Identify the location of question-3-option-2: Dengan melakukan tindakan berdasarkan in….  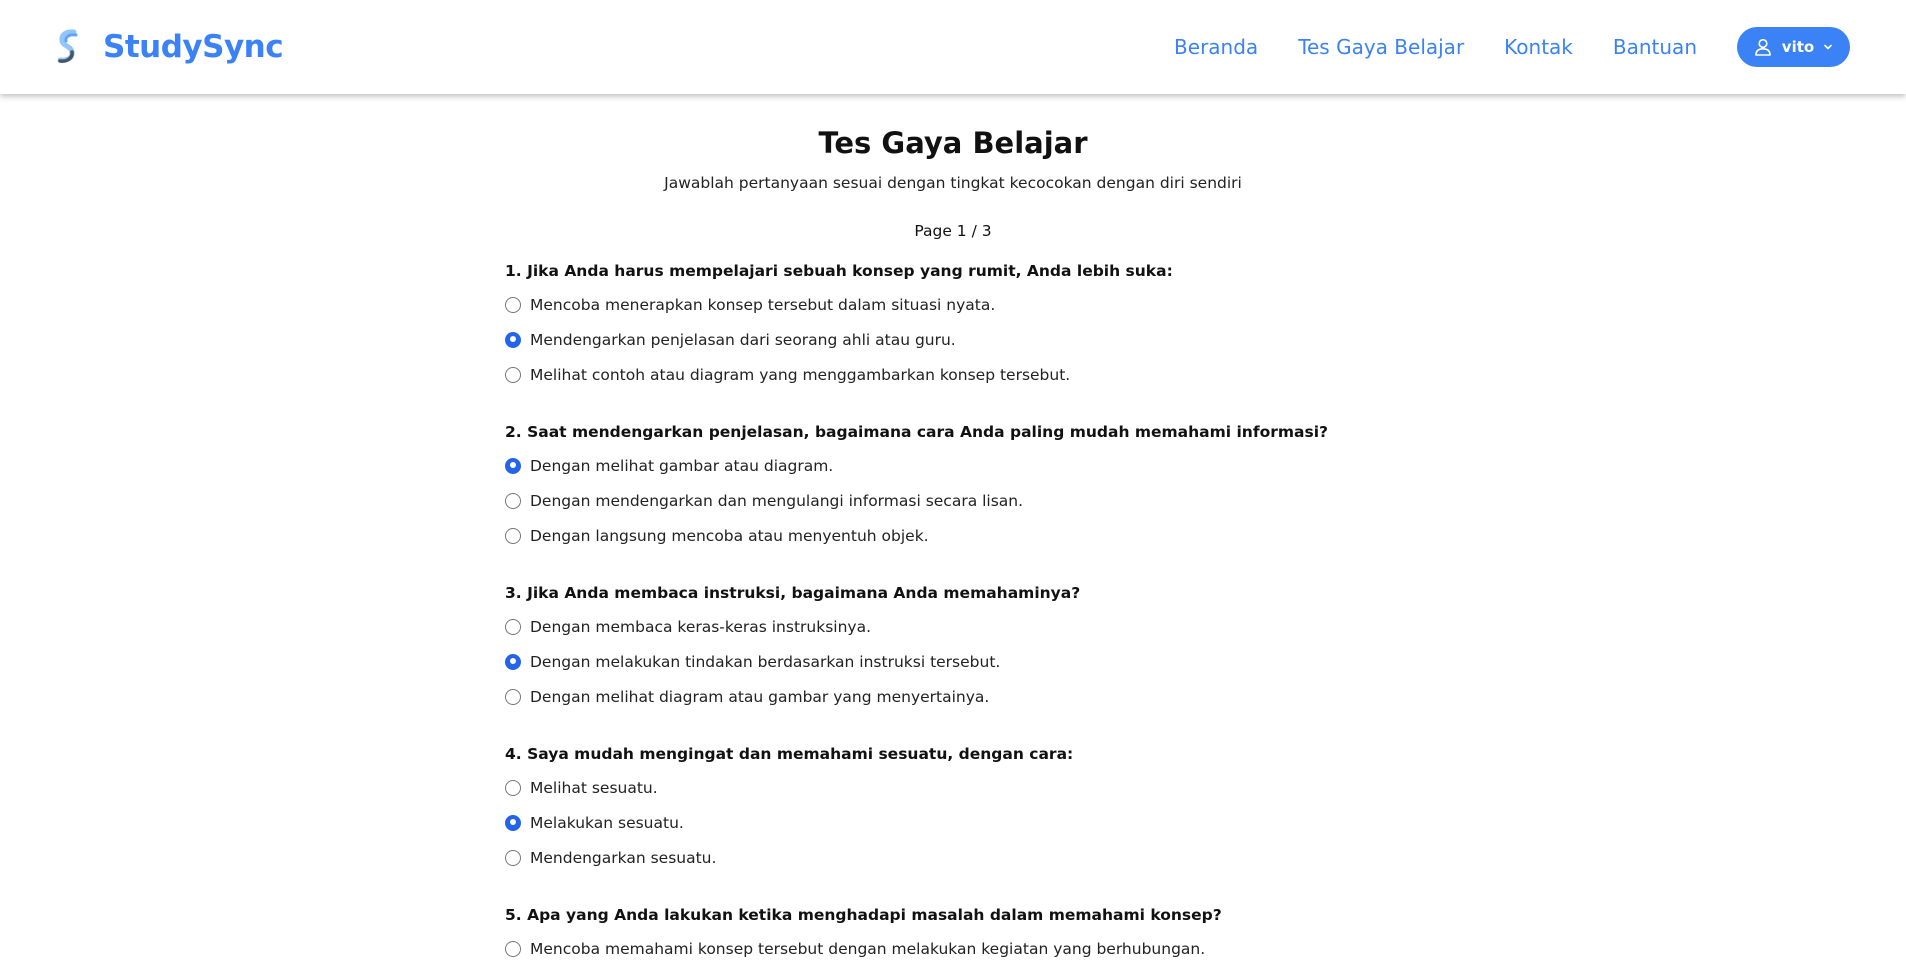
(955, 661).